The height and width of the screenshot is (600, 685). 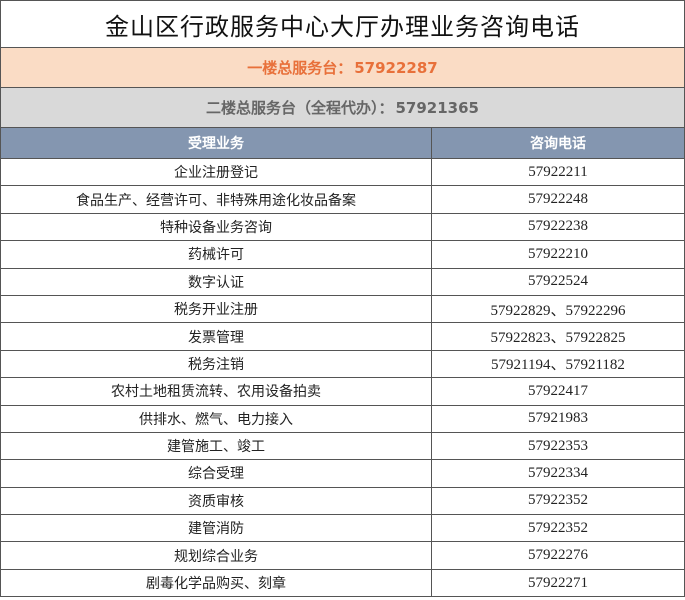 I want to click on business-cell: 特种设备业务咨询, so click(x=216, y=227).